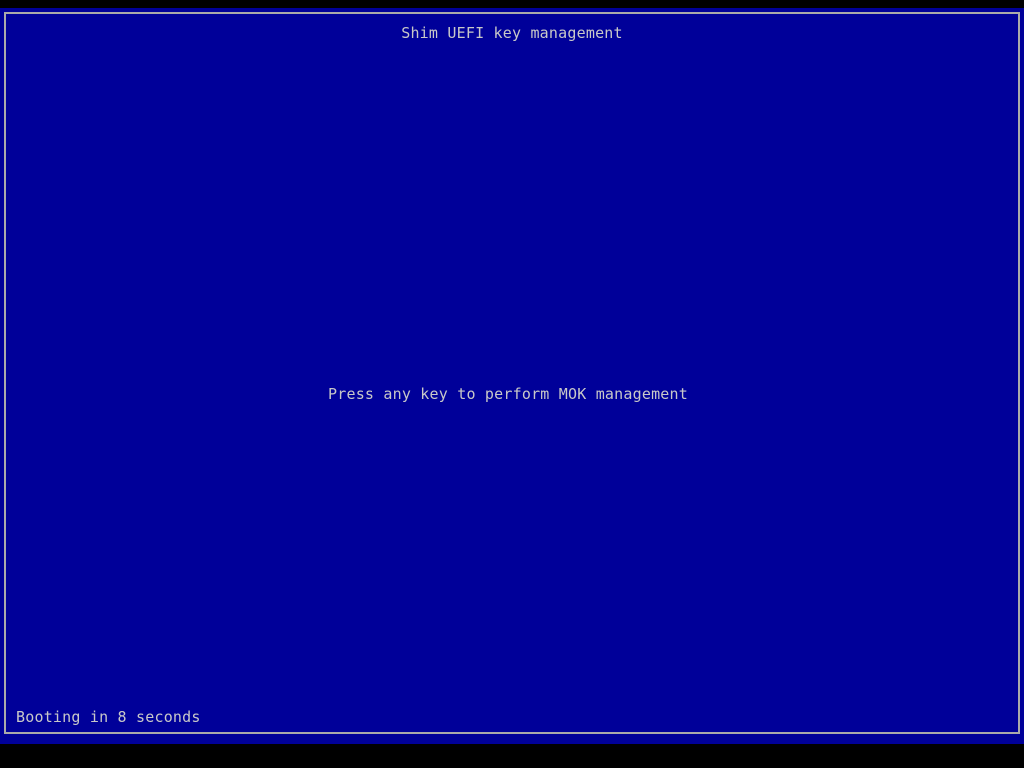  I want to click on boot-countdown: Booting in 8 seconds, so click(108, 717).